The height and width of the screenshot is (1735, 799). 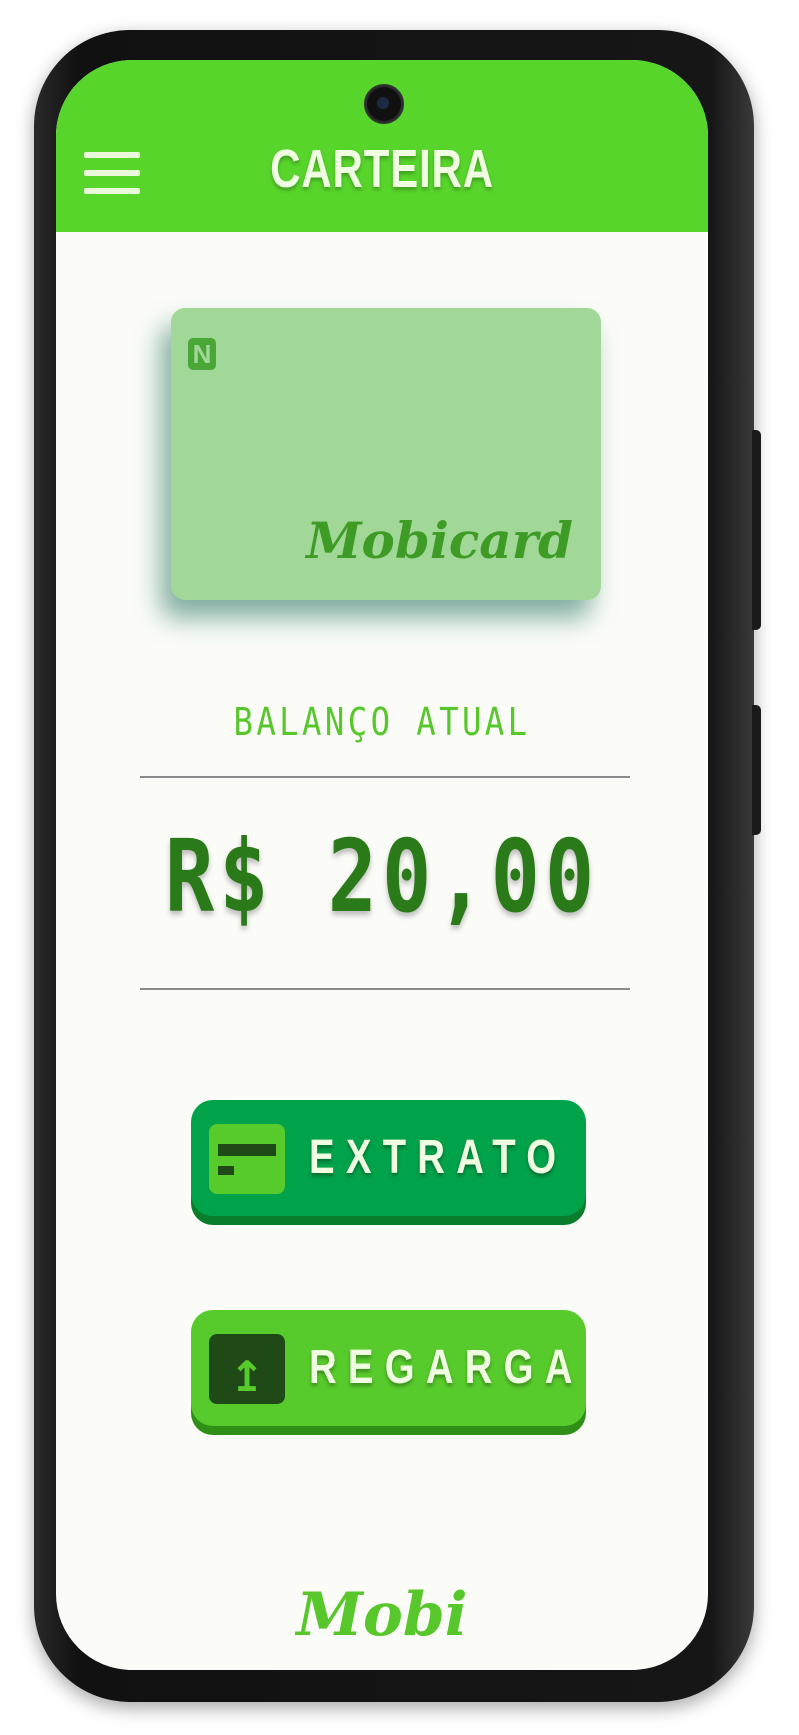 I want to click on footer-logo: Mobi, so click(x=382, y=1615).